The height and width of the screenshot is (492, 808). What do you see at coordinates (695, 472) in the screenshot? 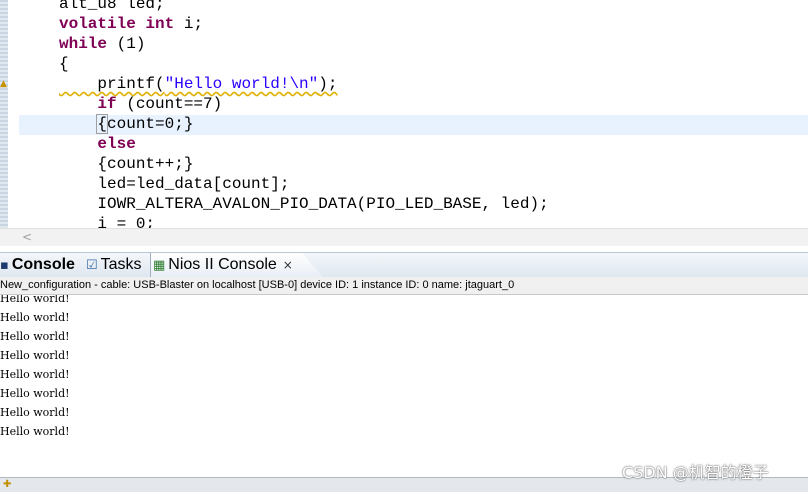
I see `watermark: CSDN @机智的橙子` at bounding box center [695, 472].